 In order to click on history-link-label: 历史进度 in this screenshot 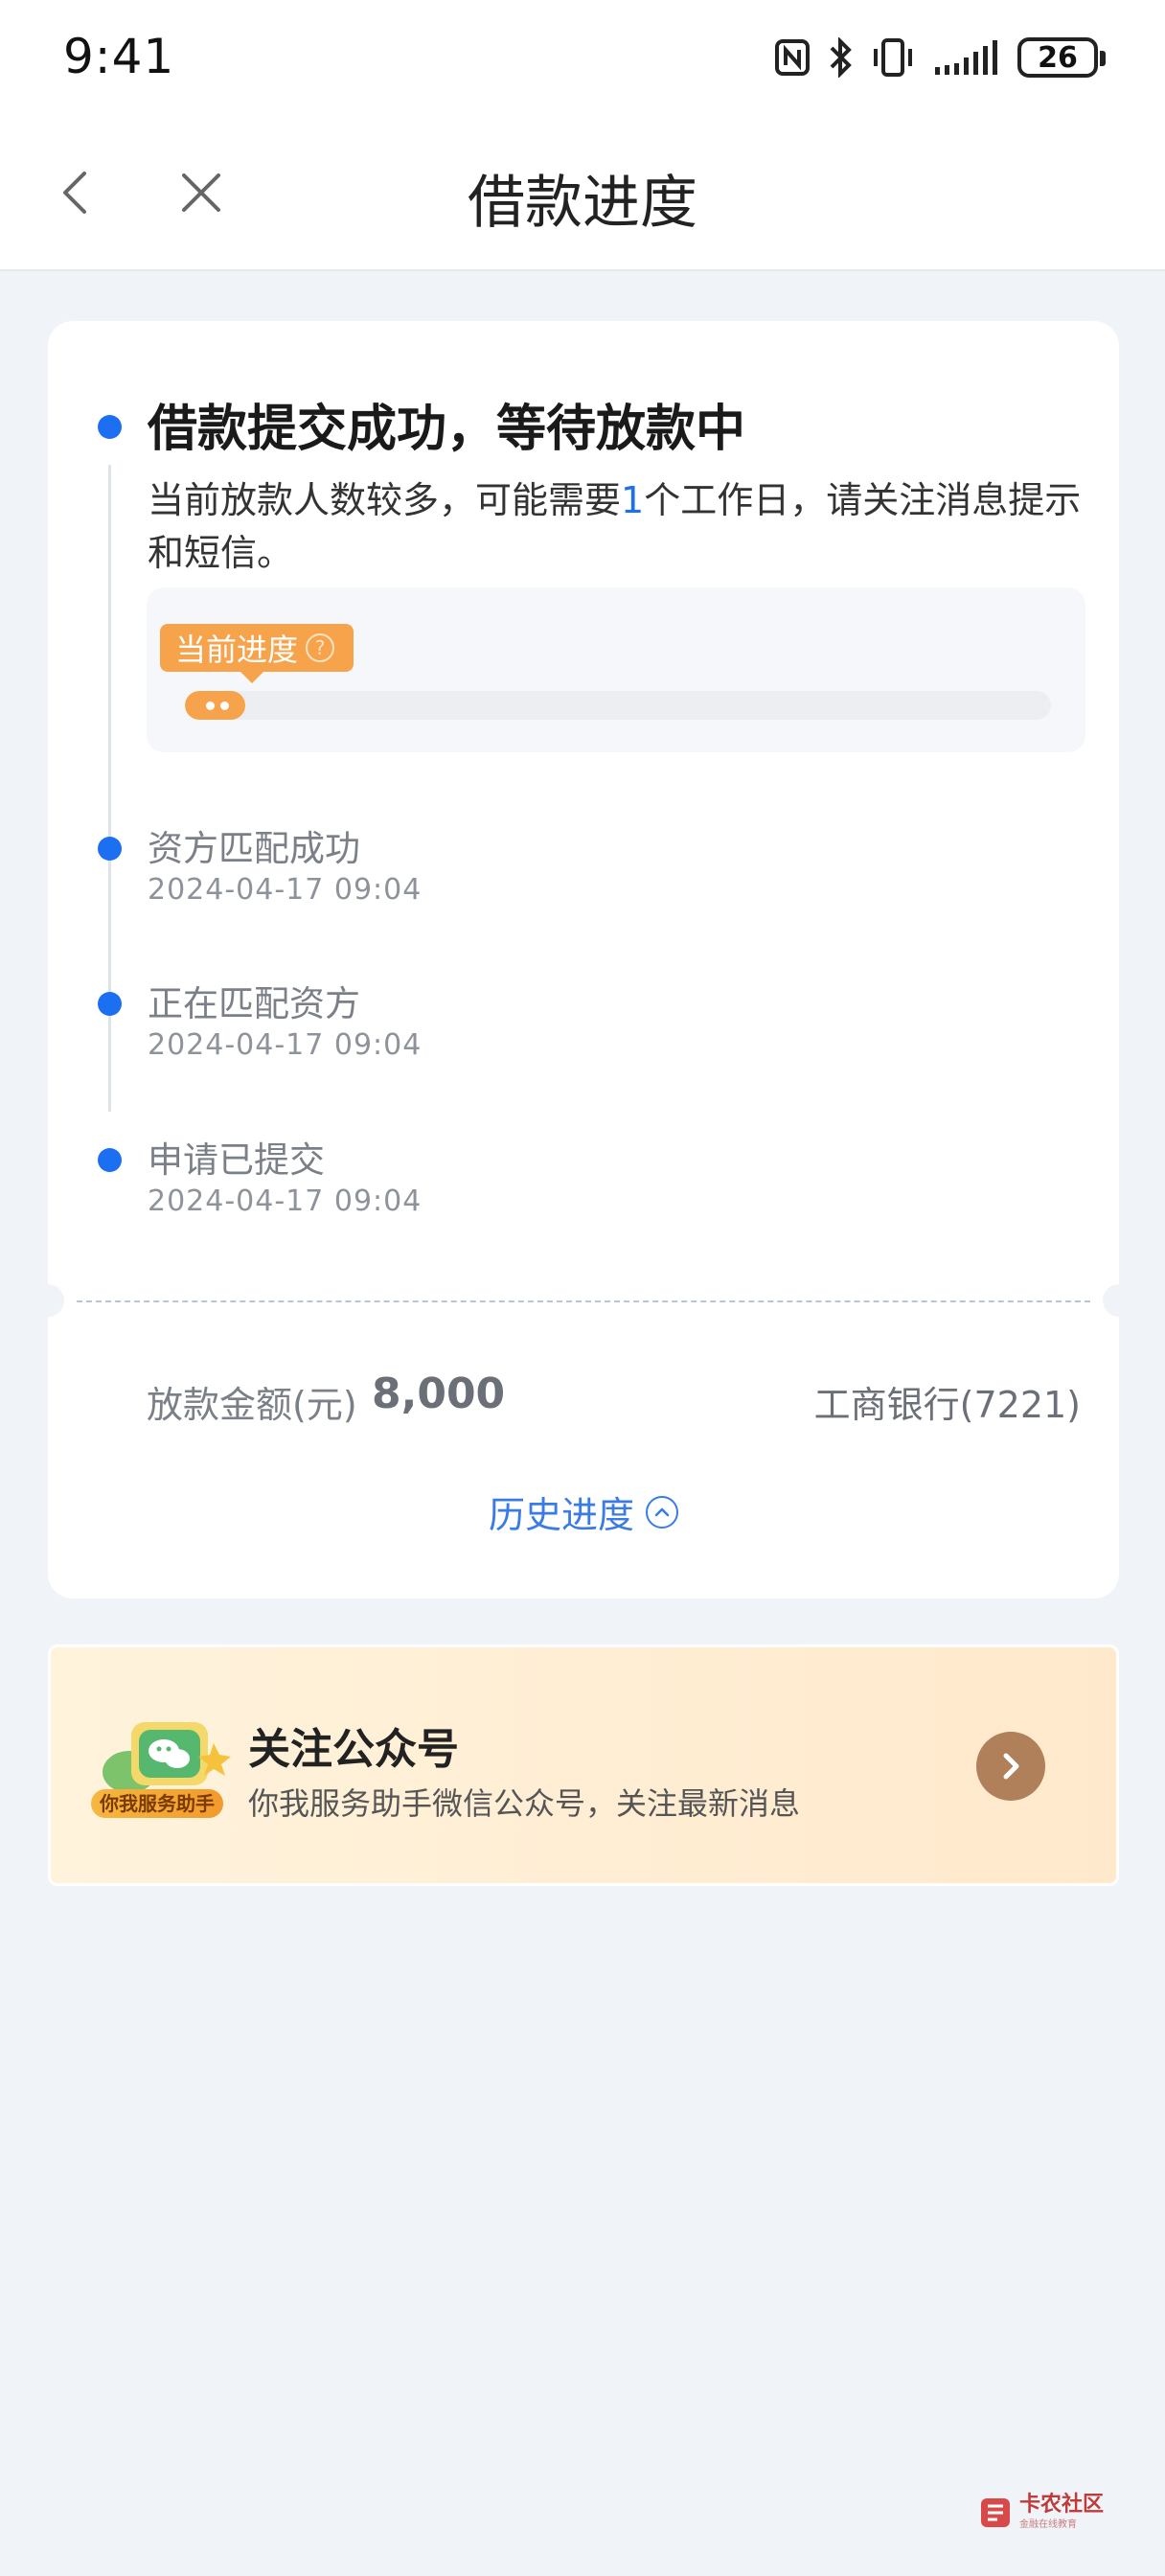, I will do `click(561, 1515)`.